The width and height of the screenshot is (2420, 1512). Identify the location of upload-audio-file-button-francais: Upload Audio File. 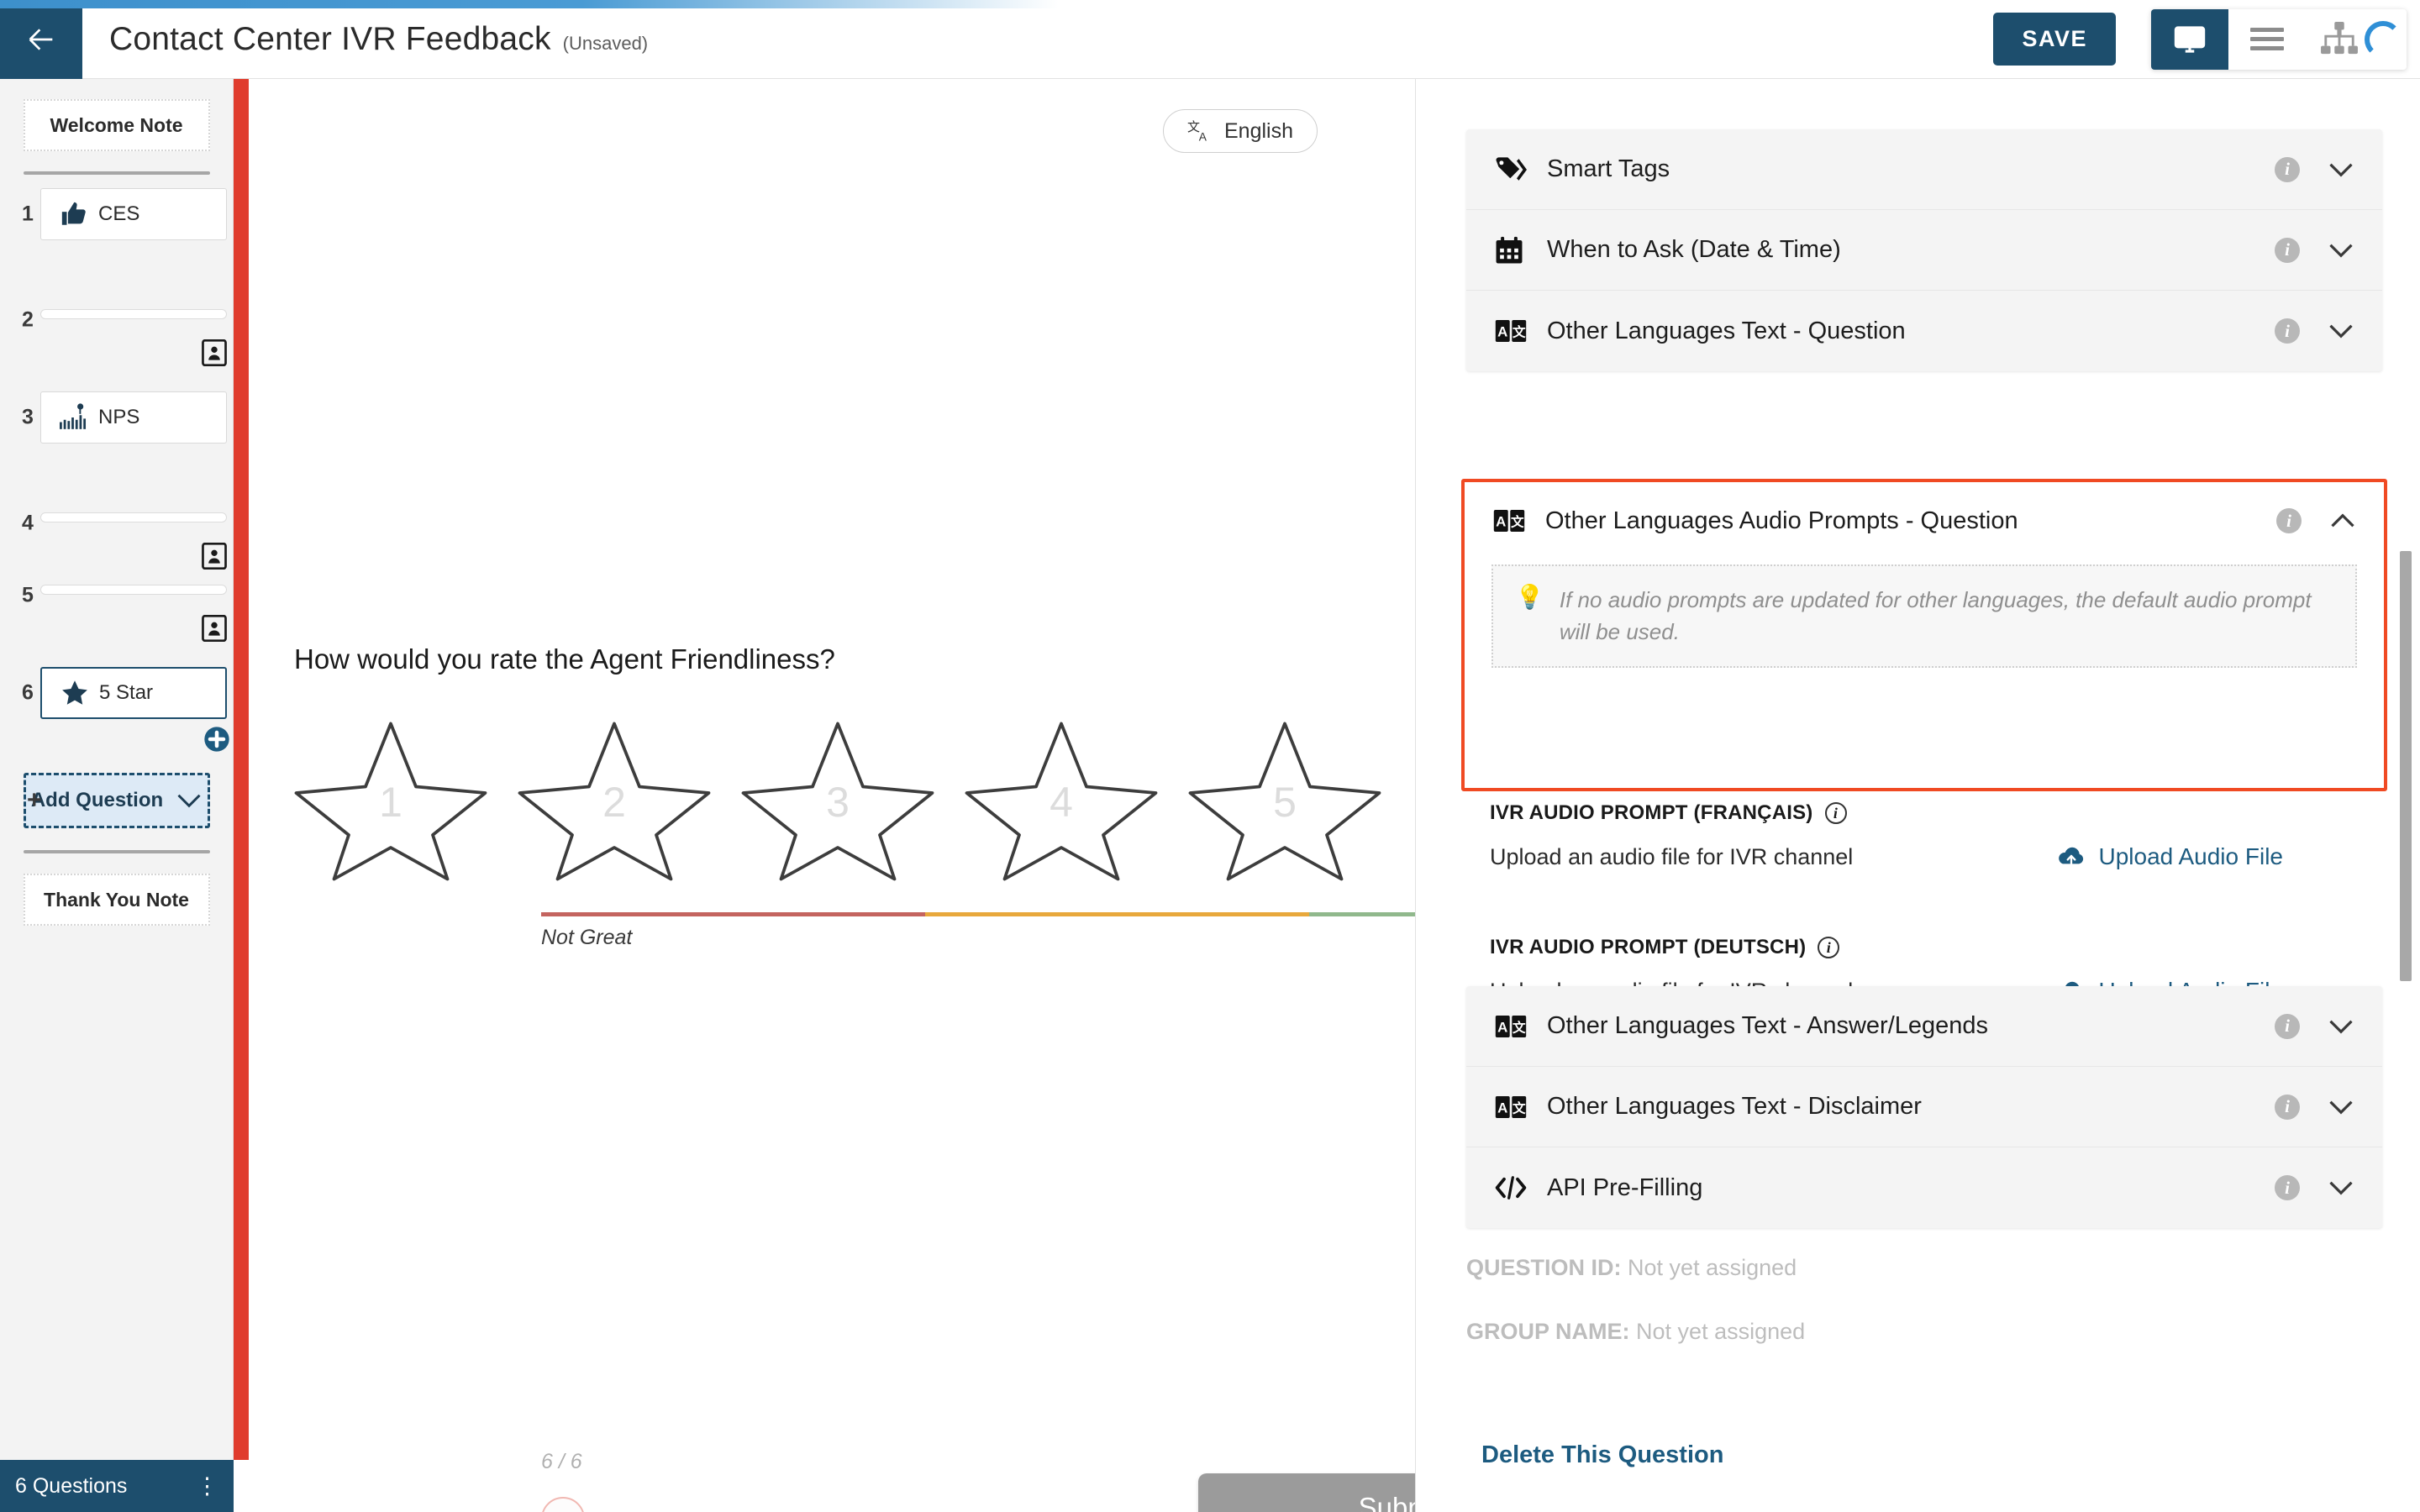
(2170, 856).